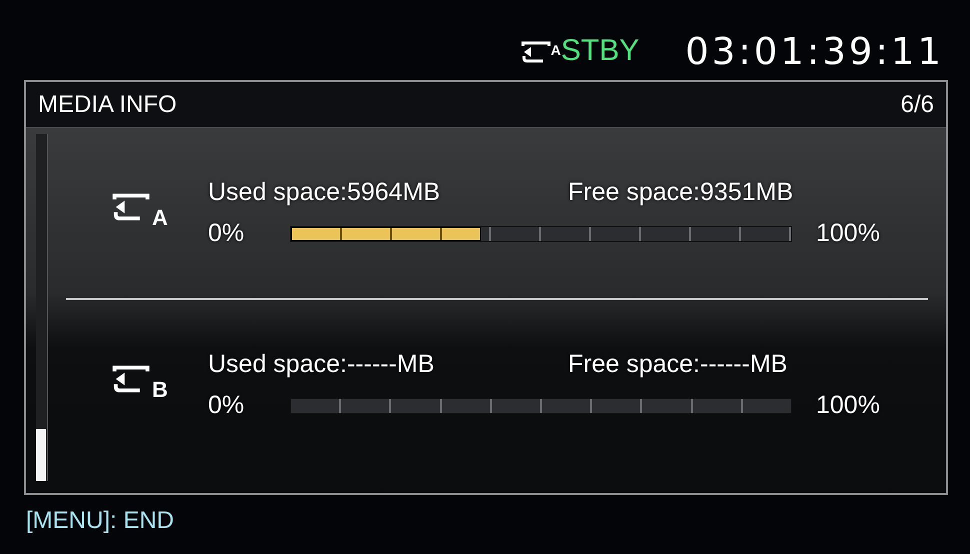 The height and width of the screenshot is (554, 970). I want to click on page-indicator: 6/6, so click(917, 105).